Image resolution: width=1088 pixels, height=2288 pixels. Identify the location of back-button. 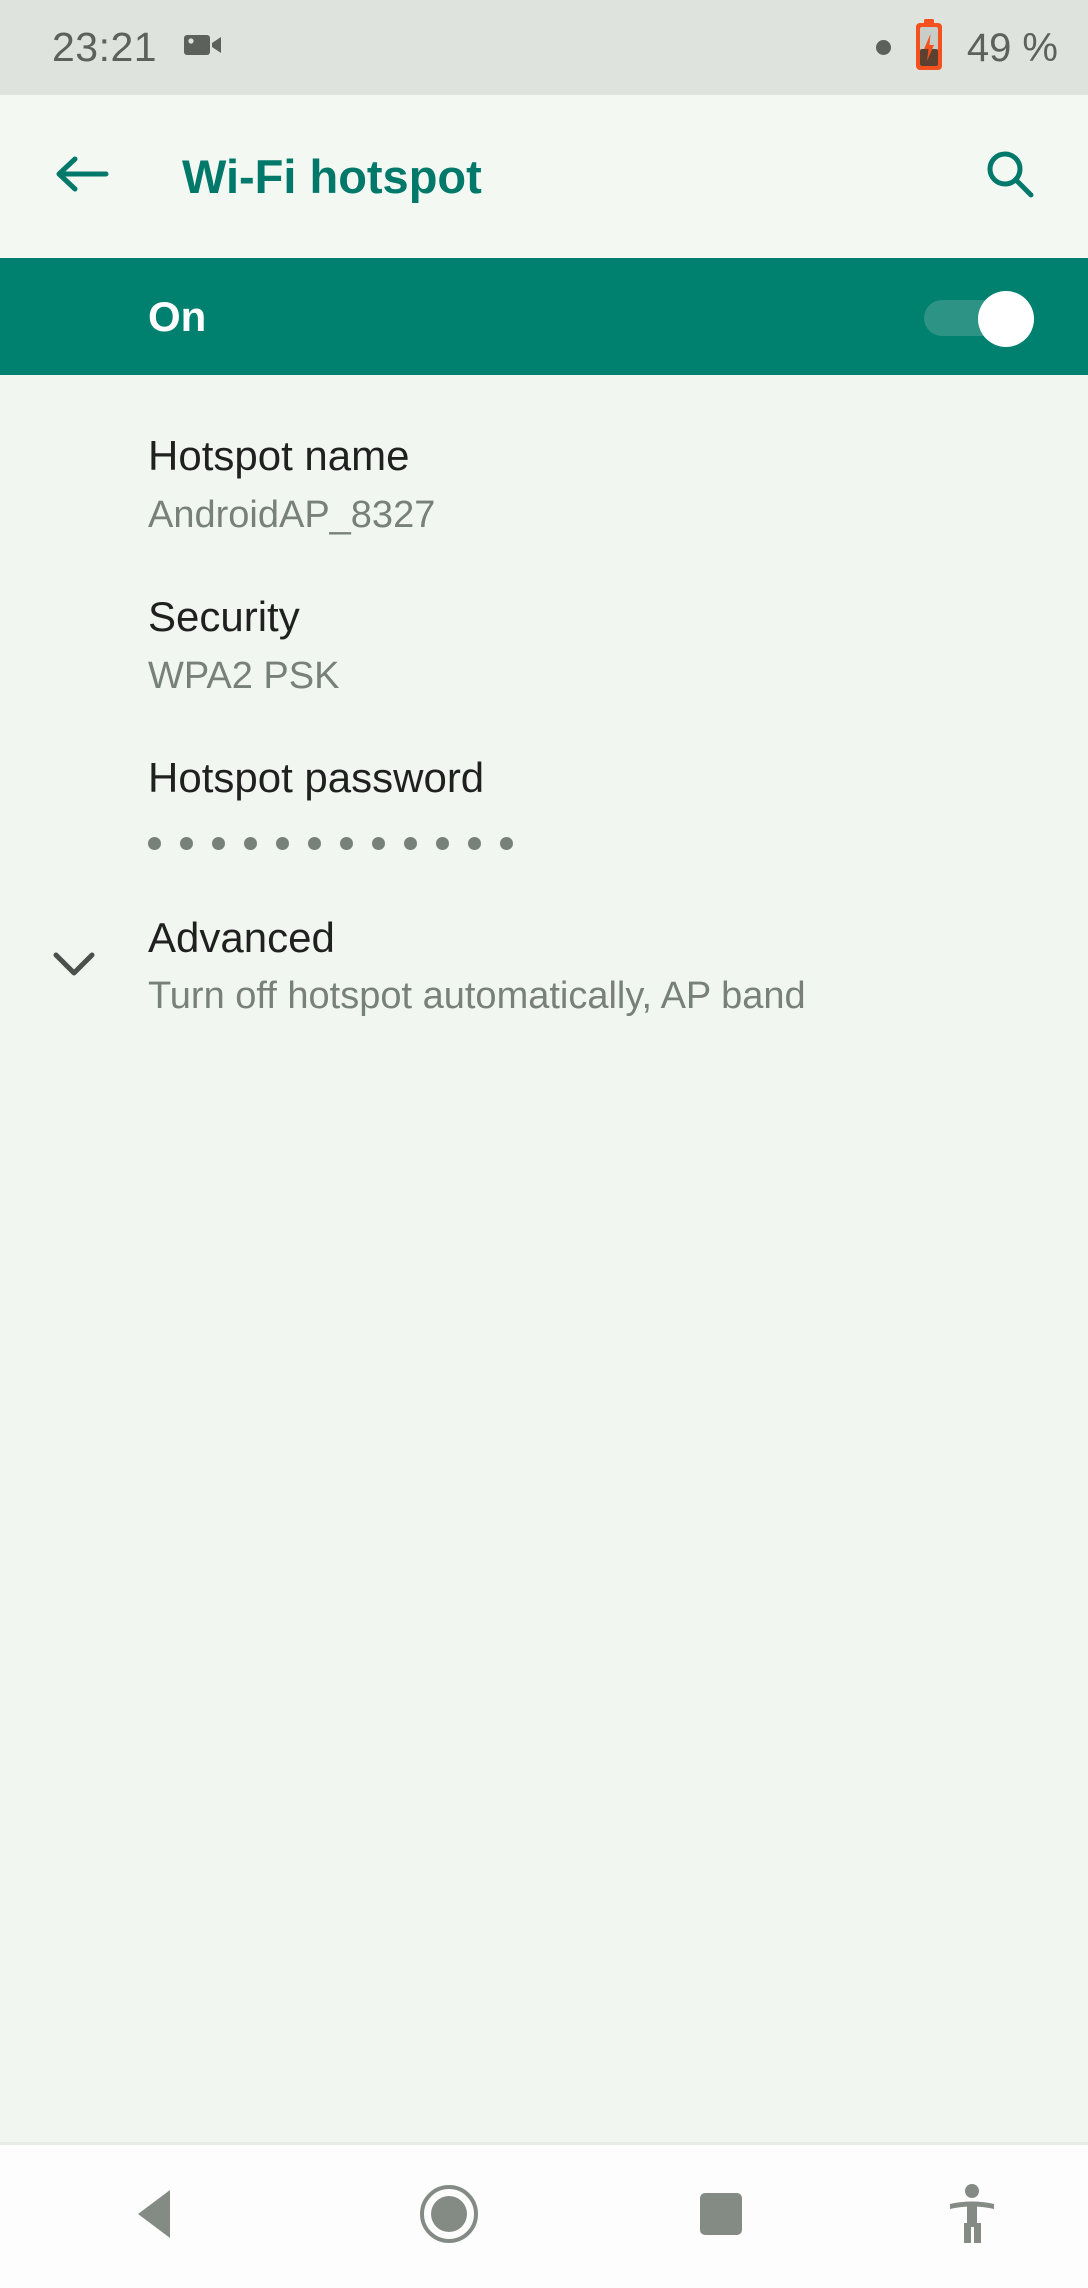
(82, 177).